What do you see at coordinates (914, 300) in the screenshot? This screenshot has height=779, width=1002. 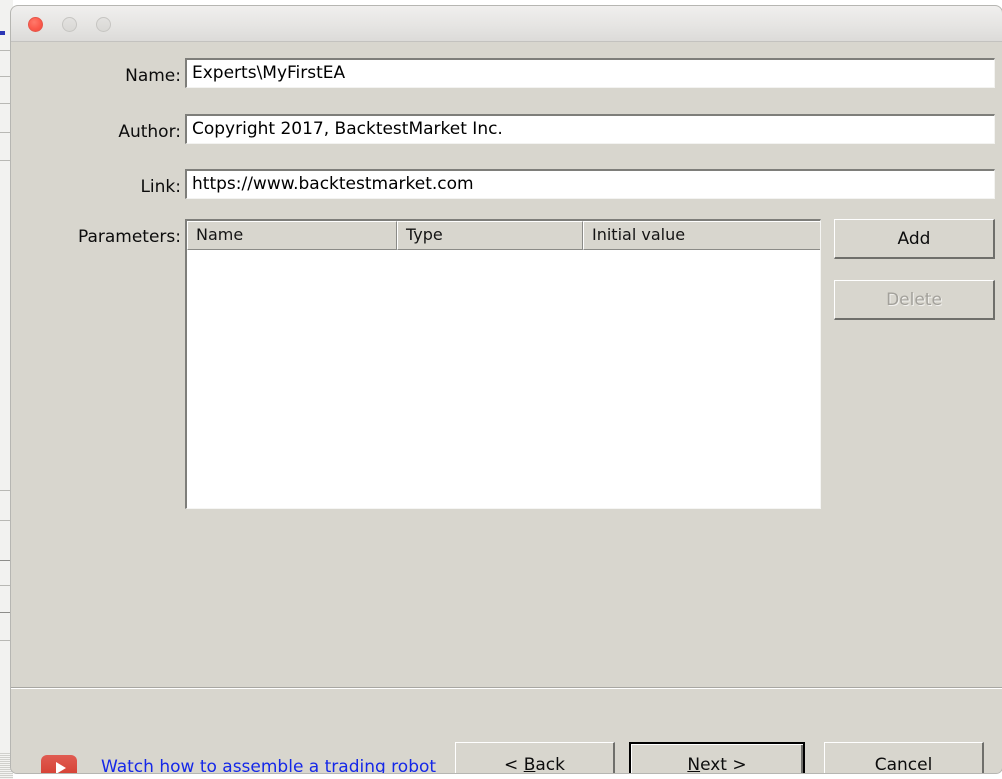 I see `delete-button: Delete` at bounding box center [914, 300].